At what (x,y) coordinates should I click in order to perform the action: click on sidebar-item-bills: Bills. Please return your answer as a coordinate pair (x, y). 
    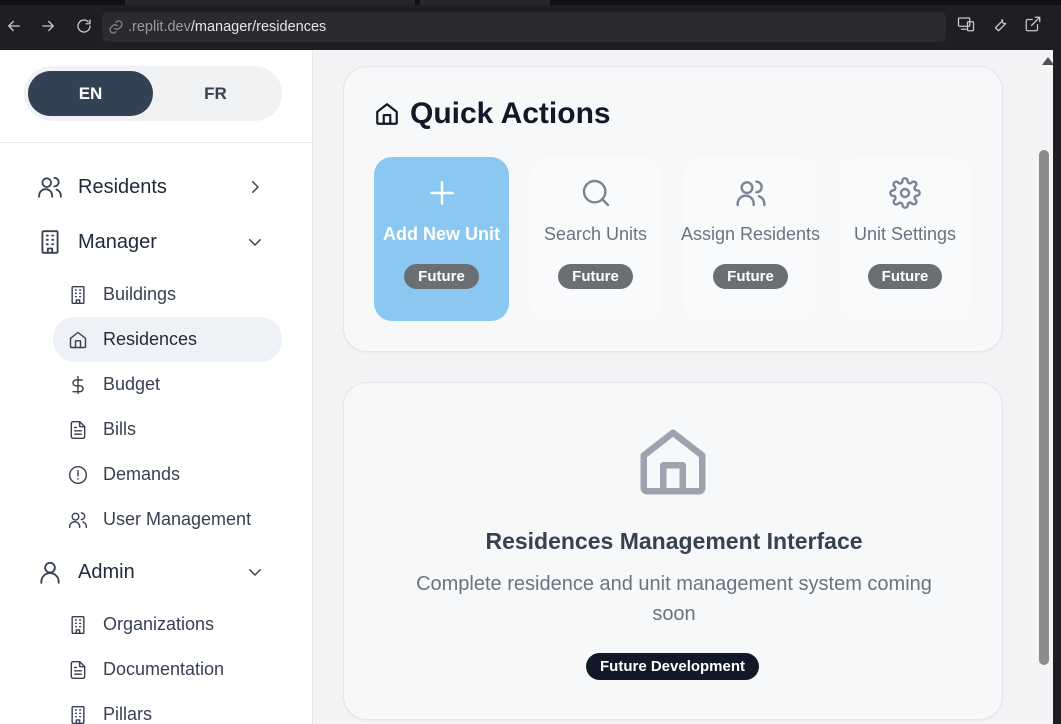
    Looking at the image, I should click on (167, 429).